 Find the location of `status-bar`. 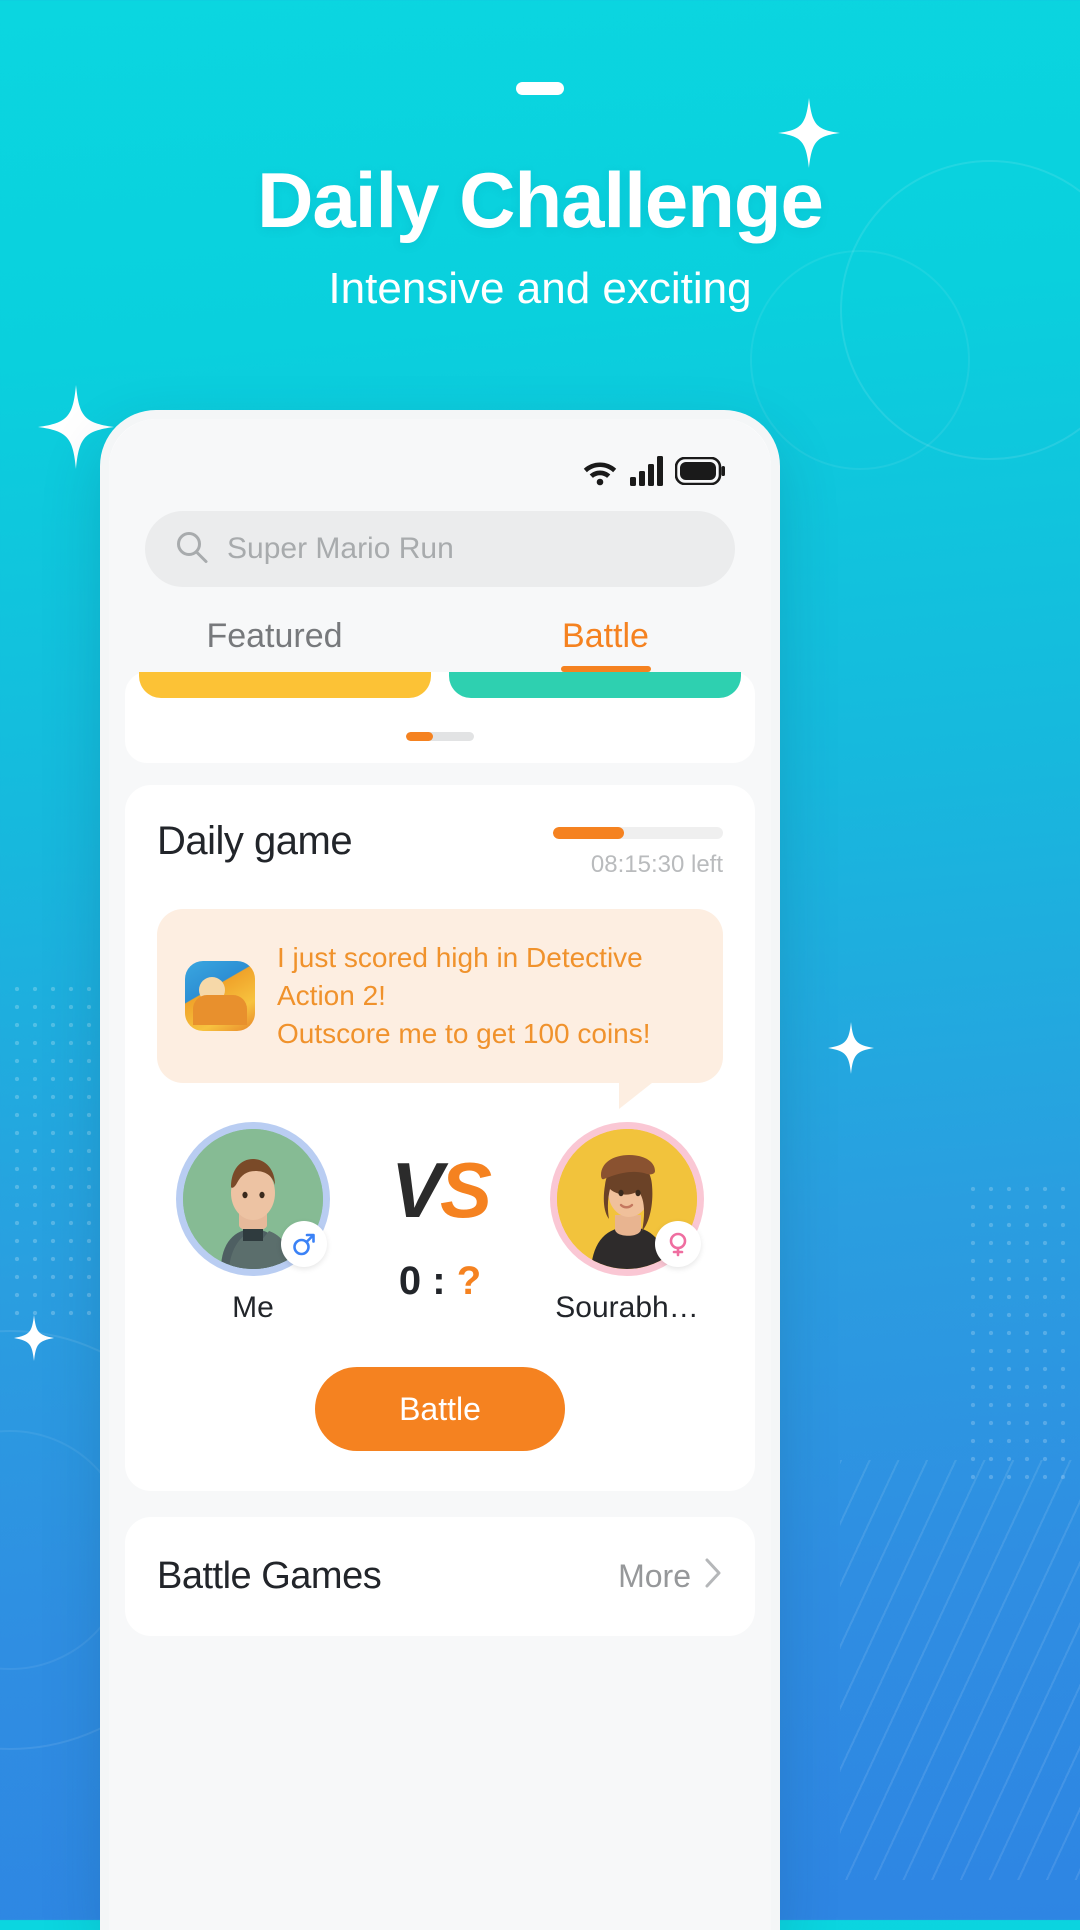

status-bar is located at coordinates (440, 462).